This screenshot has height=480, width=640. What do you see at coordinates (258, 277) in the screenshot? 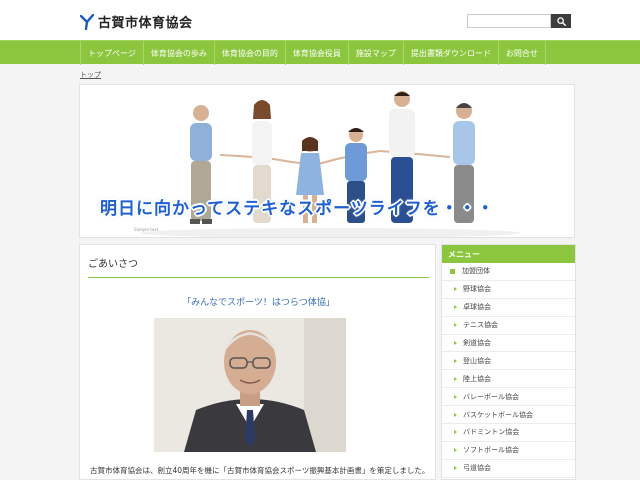
I see `heading-divider` at bounding box center [258, 277].